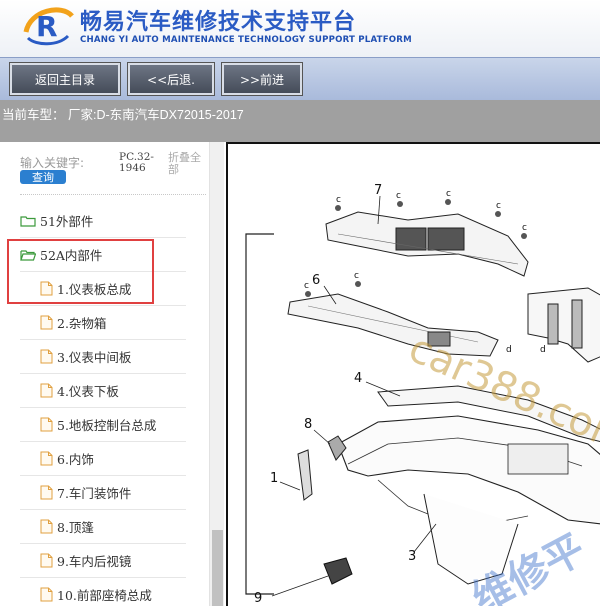 This screenshot has width=600, height=606. I want to click on callout-3: 3, so click(412, 556).